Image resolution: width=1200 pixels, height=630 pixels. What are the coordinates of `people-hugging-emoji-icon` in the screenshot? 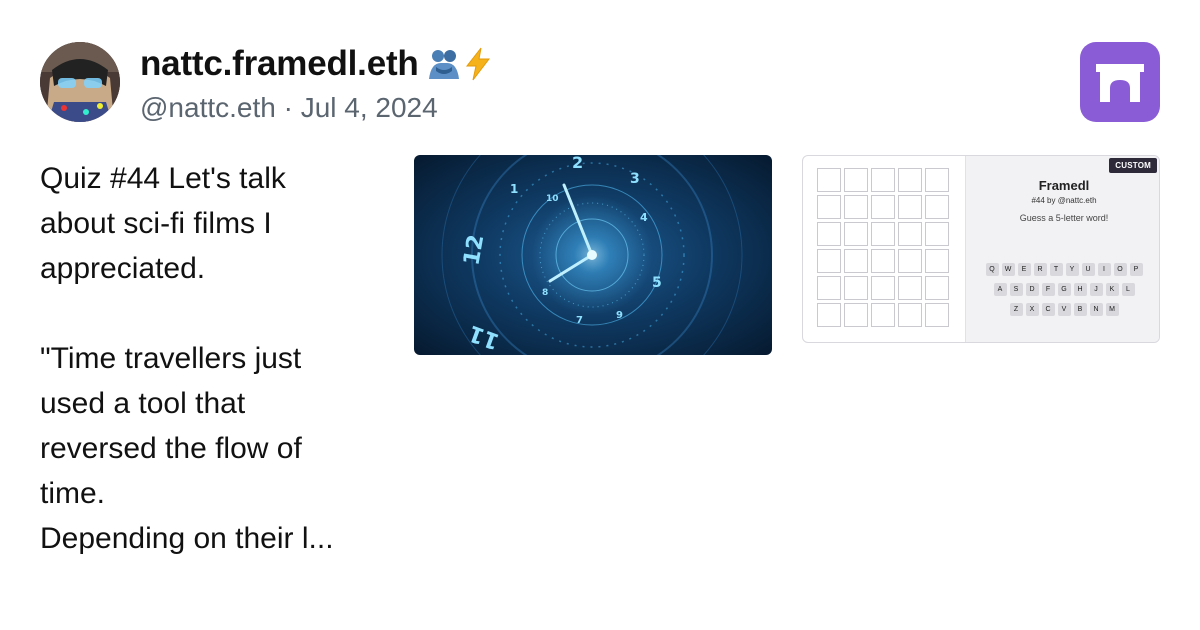 It's located at (443, 64).